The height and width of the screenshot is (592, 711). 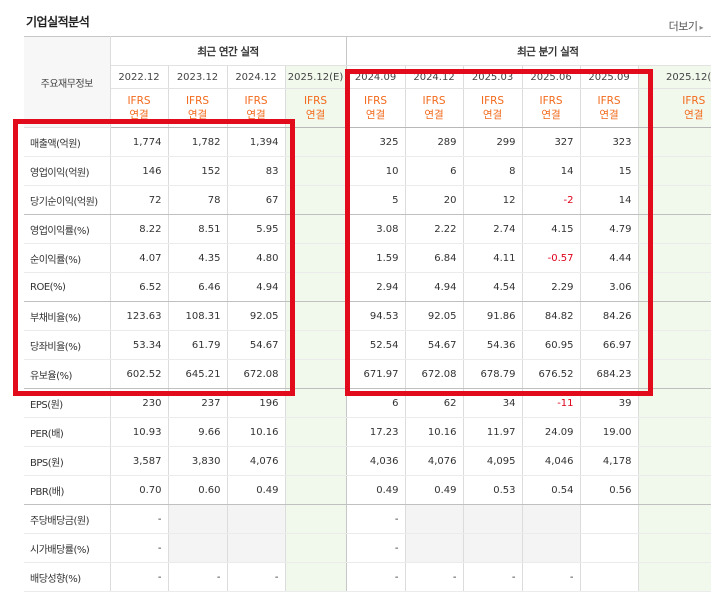 I want to click on table-cell: 2.74, so click(x=492, y=229).